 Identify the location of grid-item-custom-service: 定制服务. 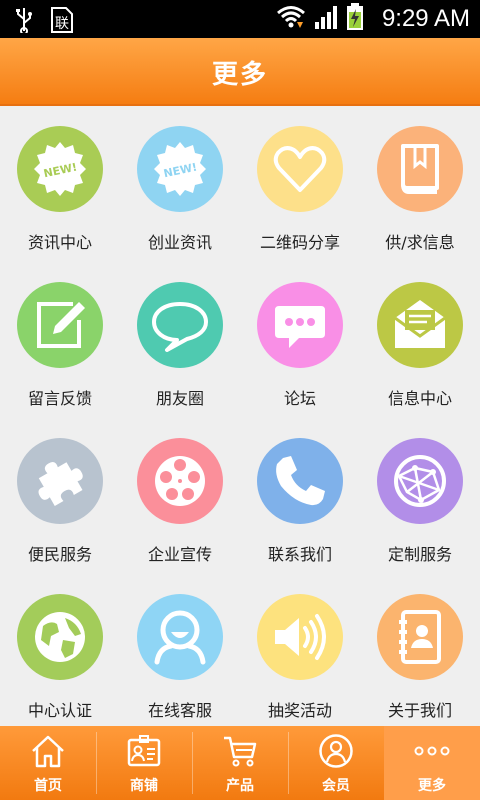
(420, 496).